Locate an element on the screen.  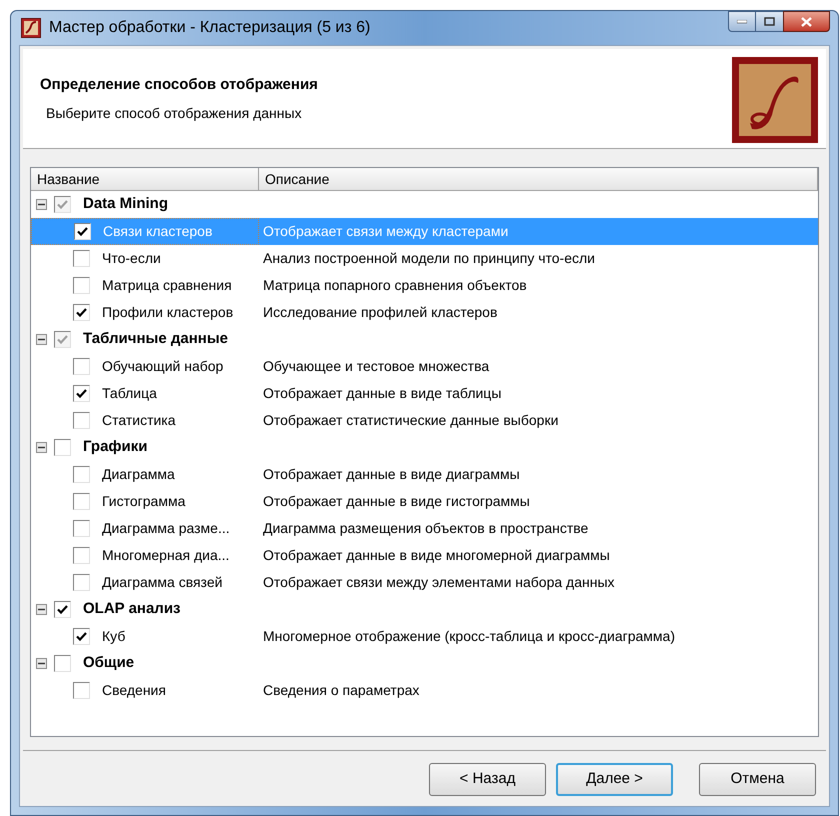
item-name: Матрица сравнения is located at coordinates (167, 285).